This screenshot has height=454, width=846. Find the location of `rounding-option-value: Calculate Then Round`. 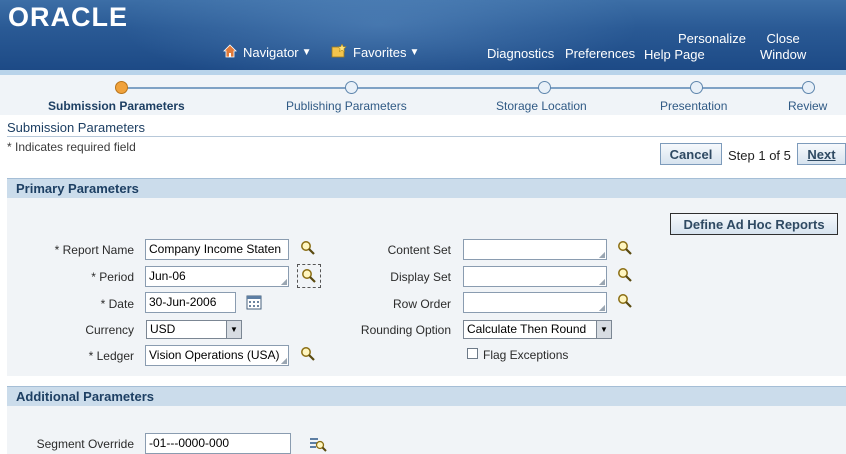

rounding-option-value: Calculate Then Round is located at coordinates (527, 329).